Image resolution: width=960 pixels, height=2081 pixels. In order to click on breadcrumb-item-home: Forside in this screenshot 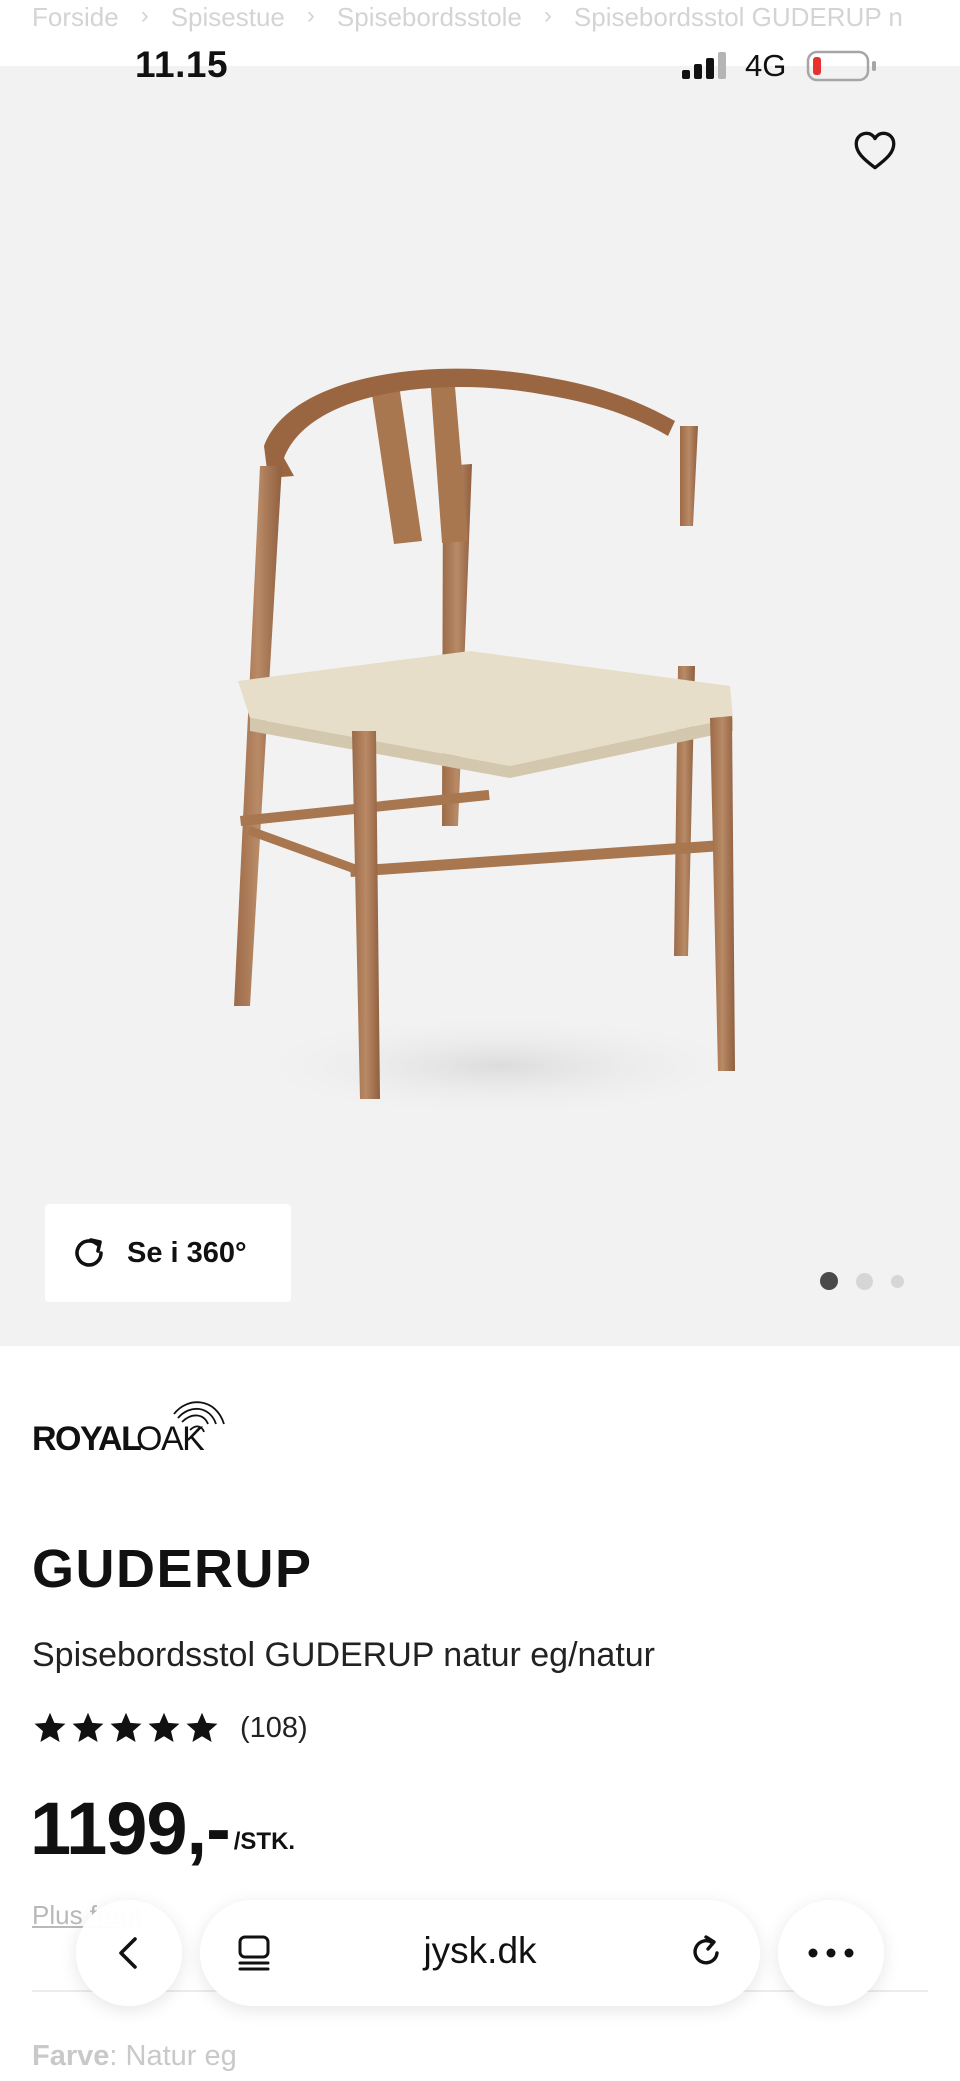, I will do `click(75, 17)`.